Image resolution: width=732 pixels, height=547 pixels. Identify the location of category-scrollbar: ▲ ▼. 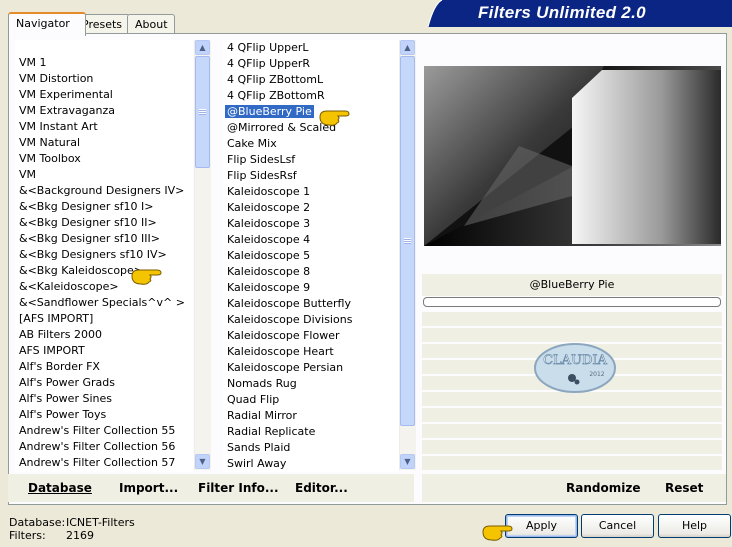
(202, 255).